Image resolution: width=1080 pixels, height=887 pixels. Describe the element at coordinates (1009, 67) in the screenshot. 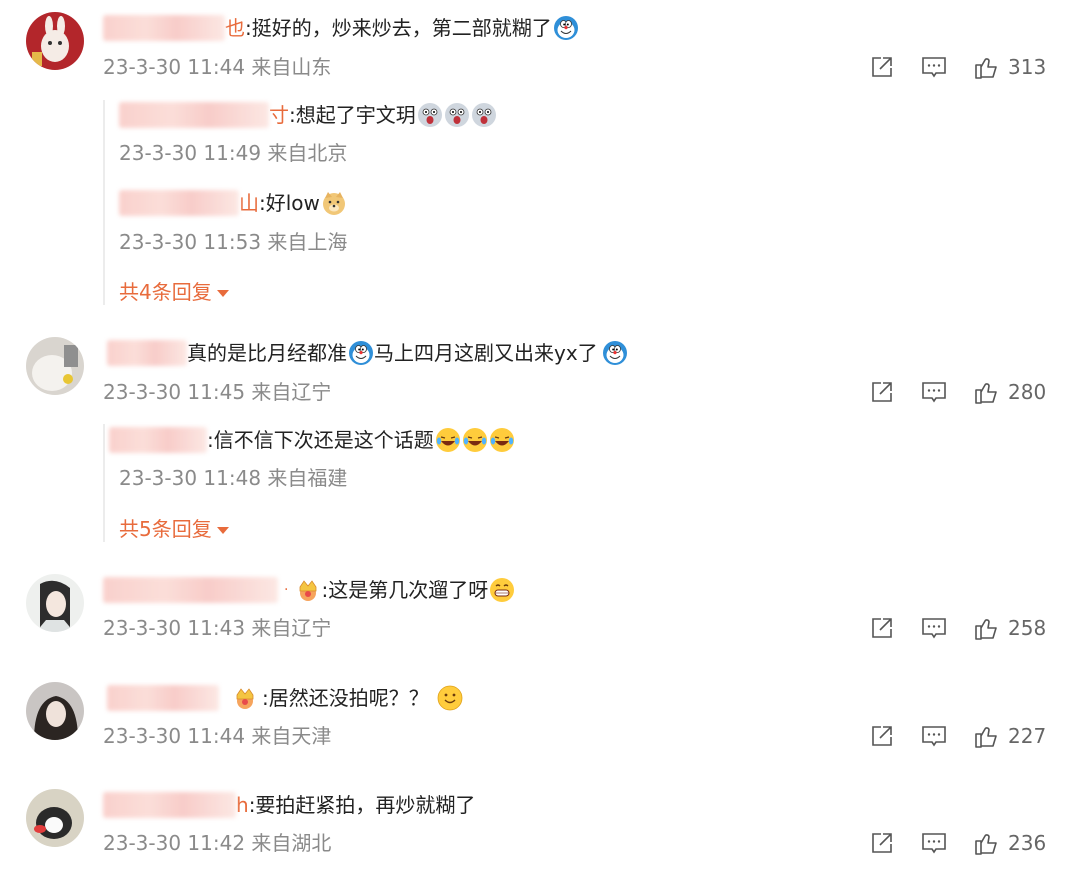

I see `like-button: 313` at that location.